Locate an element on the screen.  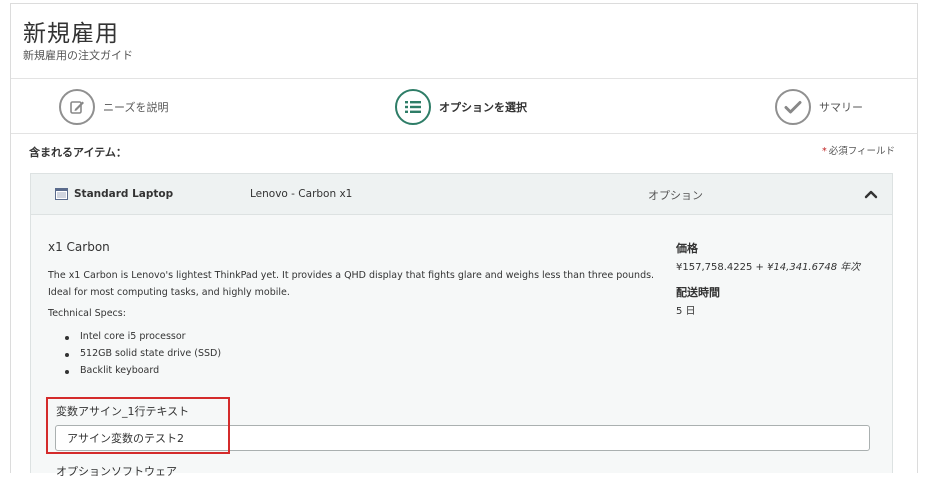
price-recurring: + ¥14,341.6748 年次 is located at coordinates (806, 267).